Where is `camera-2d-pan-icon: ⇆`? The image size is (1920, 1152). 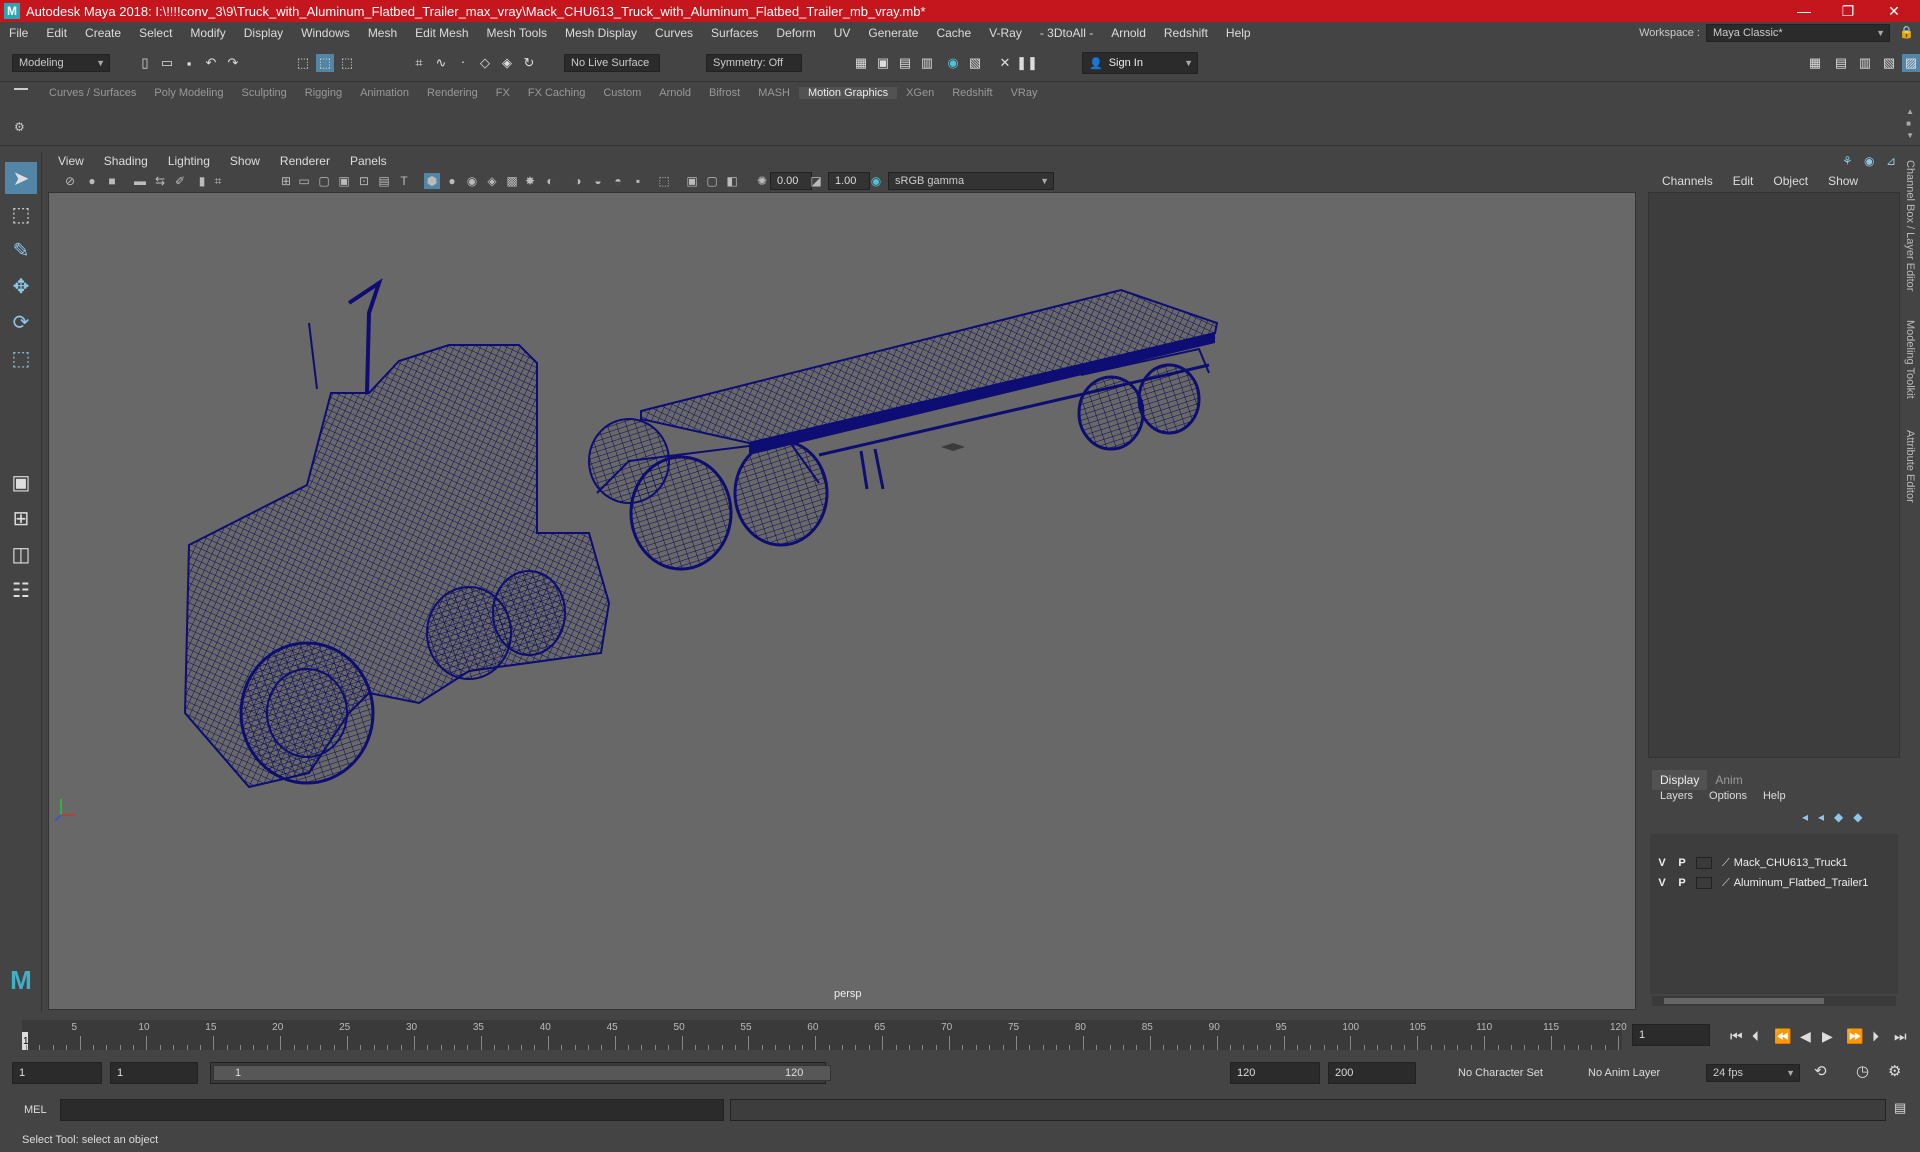 camera-2d-pan-icon: ⇆ is located at coordinates (160, 181).